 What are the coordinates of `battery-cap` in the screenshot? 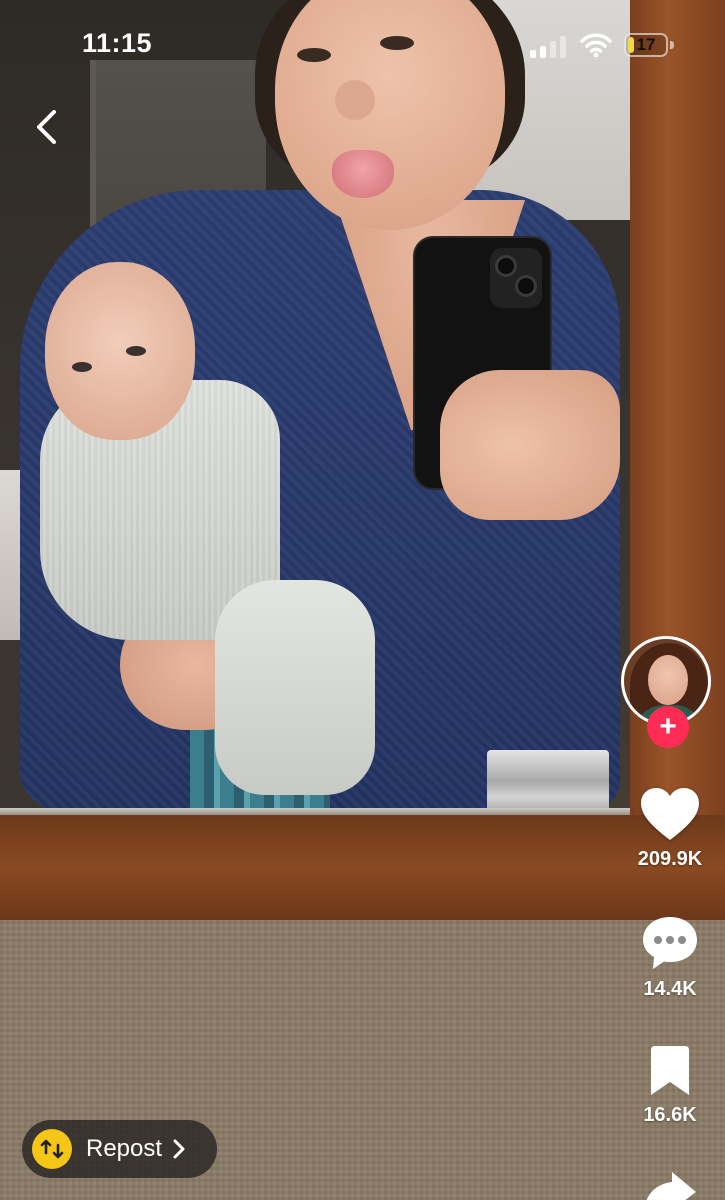 It's located at (672, 45).